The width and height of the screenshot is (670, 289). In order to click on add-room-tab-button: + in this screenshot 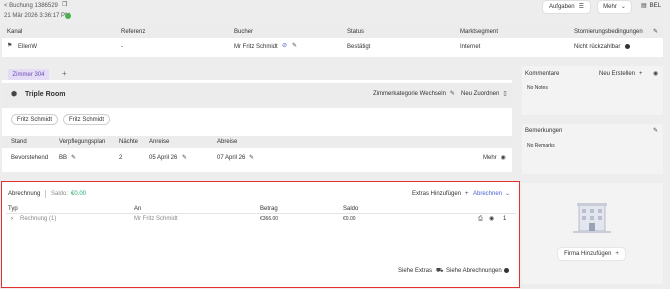, I will do `click(64, 73)`.